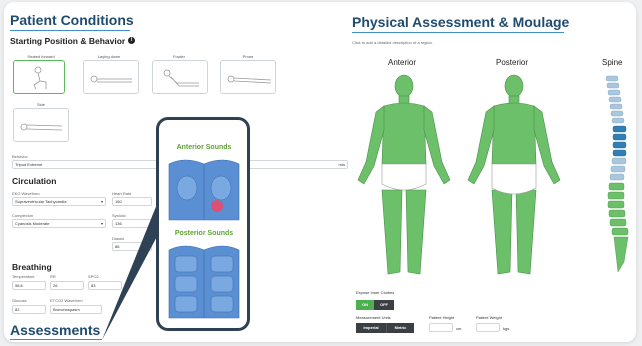 The image size is (642, 346). What do you see at coordinates (442, 317) in the screenshot?
I see `height-label: Patient Height` at bounding box center [442, 317].